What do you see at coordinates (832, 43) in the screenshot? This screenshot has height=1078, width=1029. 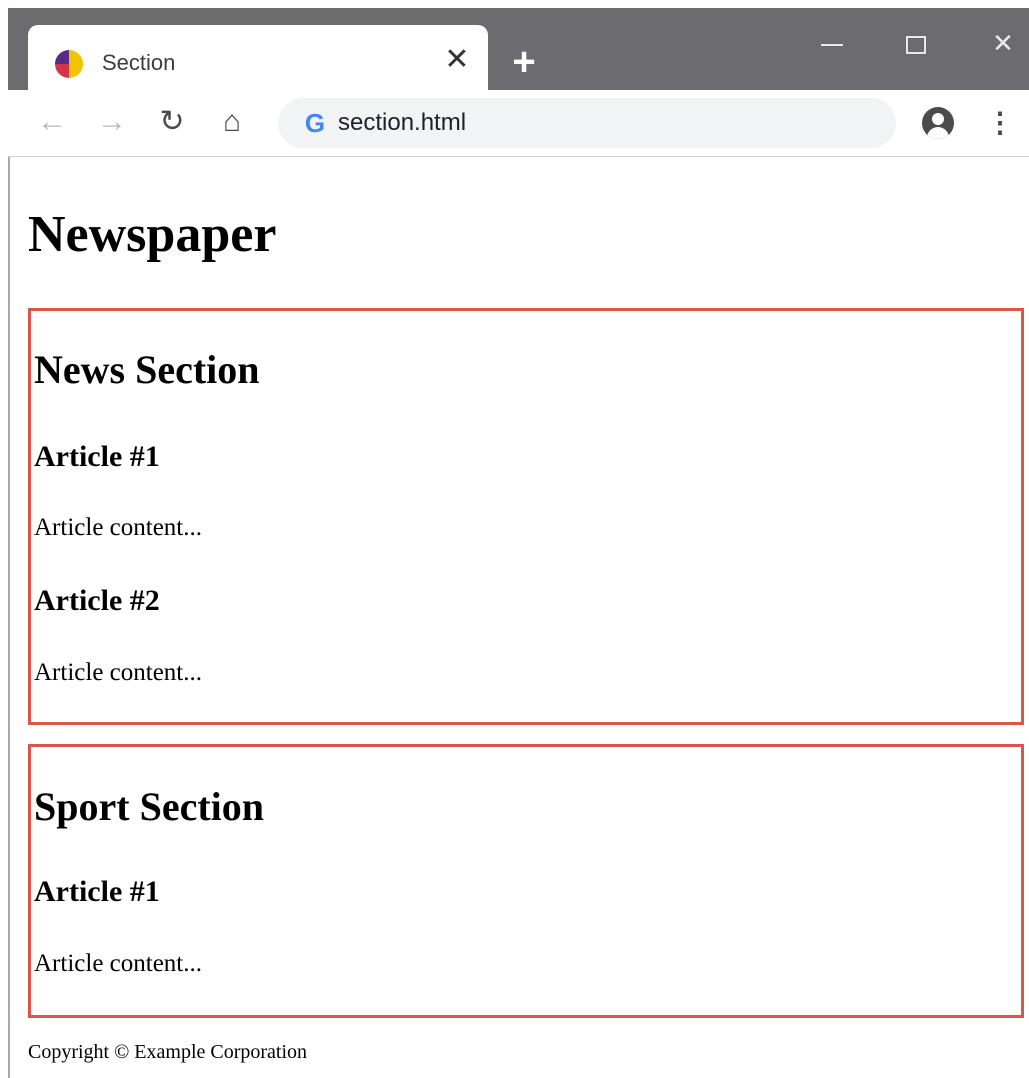 I see `minimize-button` at bounding box center [832, 43].